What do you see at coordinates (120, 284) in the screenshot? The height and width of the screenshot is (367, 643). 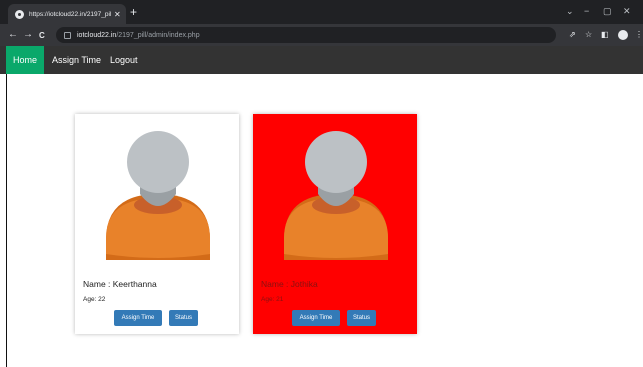 I see `user-name: Name : Keerthanna` at bounding box center [120, 284].